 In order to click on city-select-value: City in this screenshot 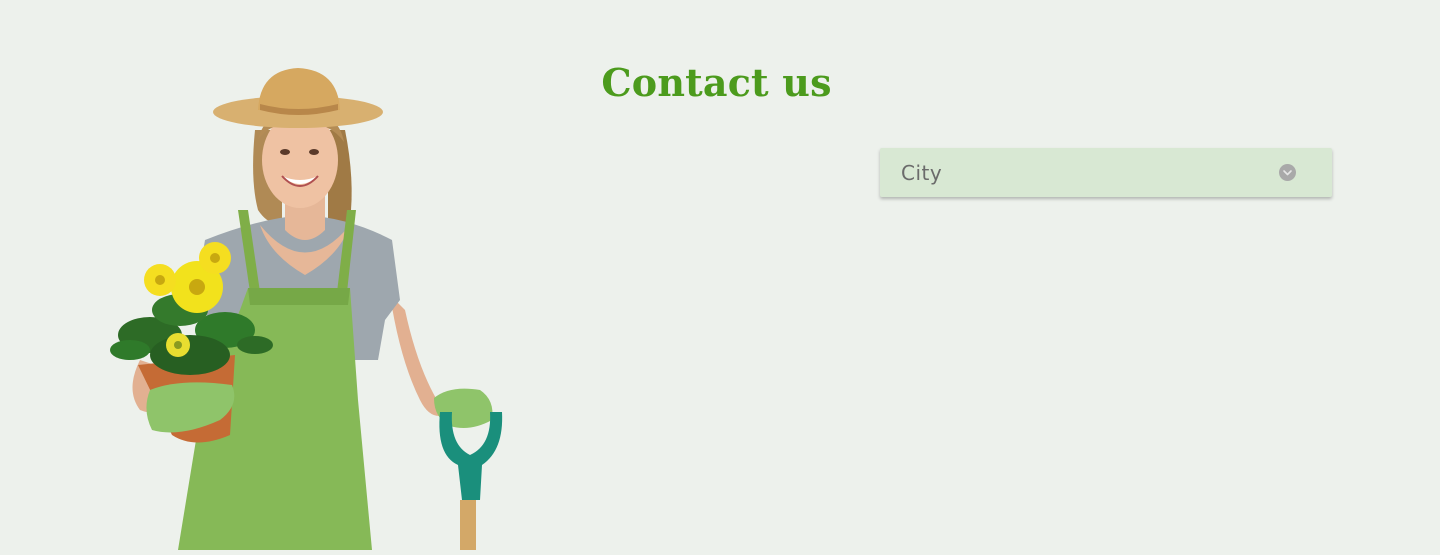, I will do `click(922, 173)`.